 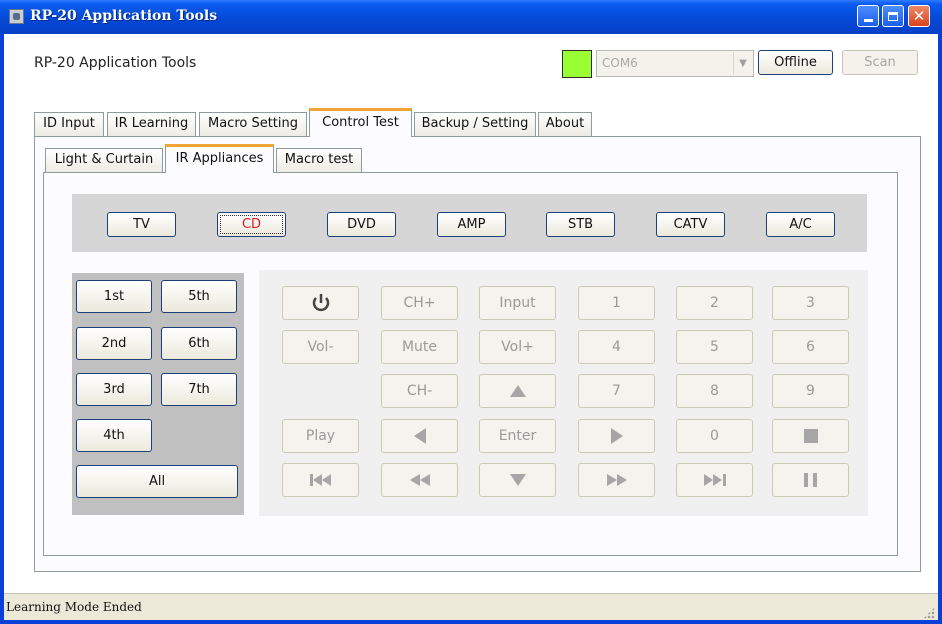 What do you see at coordinates (714, 391) in the screenshot?
I see `digit-8-button: 8` at bounding box center [714, 391].